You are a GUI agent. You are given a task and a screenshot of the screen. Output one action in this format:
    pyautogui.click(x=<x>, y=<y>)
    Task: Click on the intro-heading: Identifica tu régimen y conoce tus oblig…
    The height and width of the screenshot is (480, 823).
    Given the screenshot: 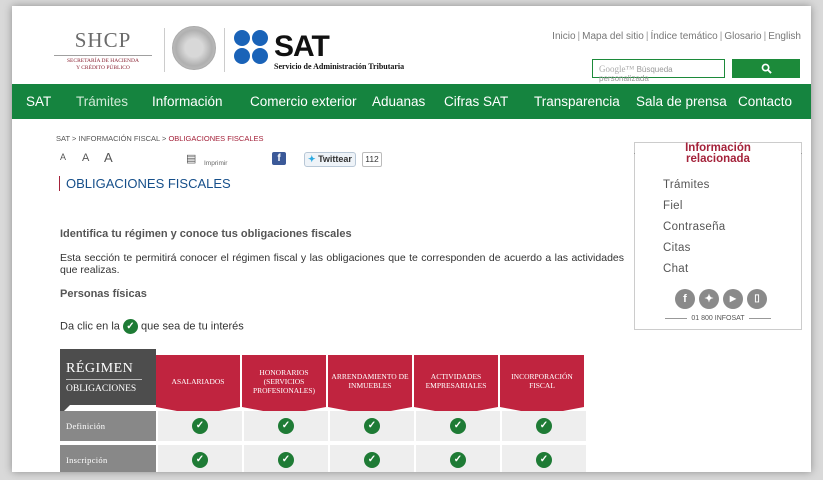 What is the action you would take?
    pyautogui.click(x=206, y=234)
    